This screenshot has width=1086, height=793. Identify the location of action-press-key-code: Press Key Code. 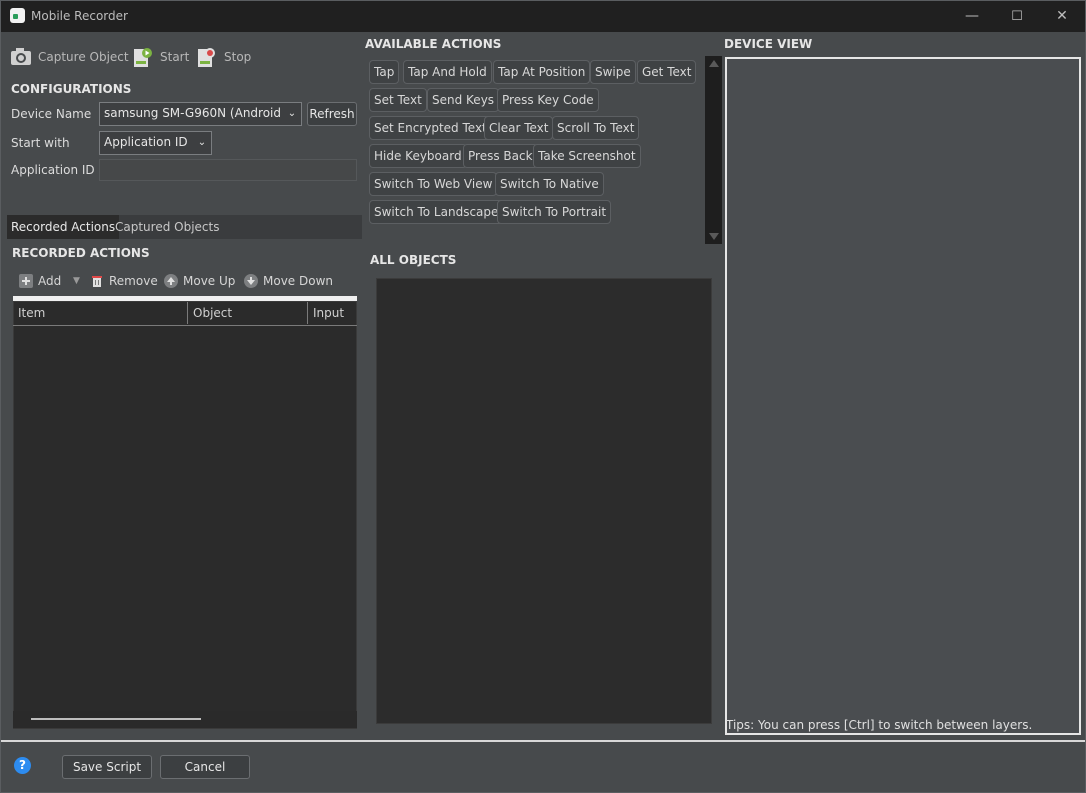
(548, 100).